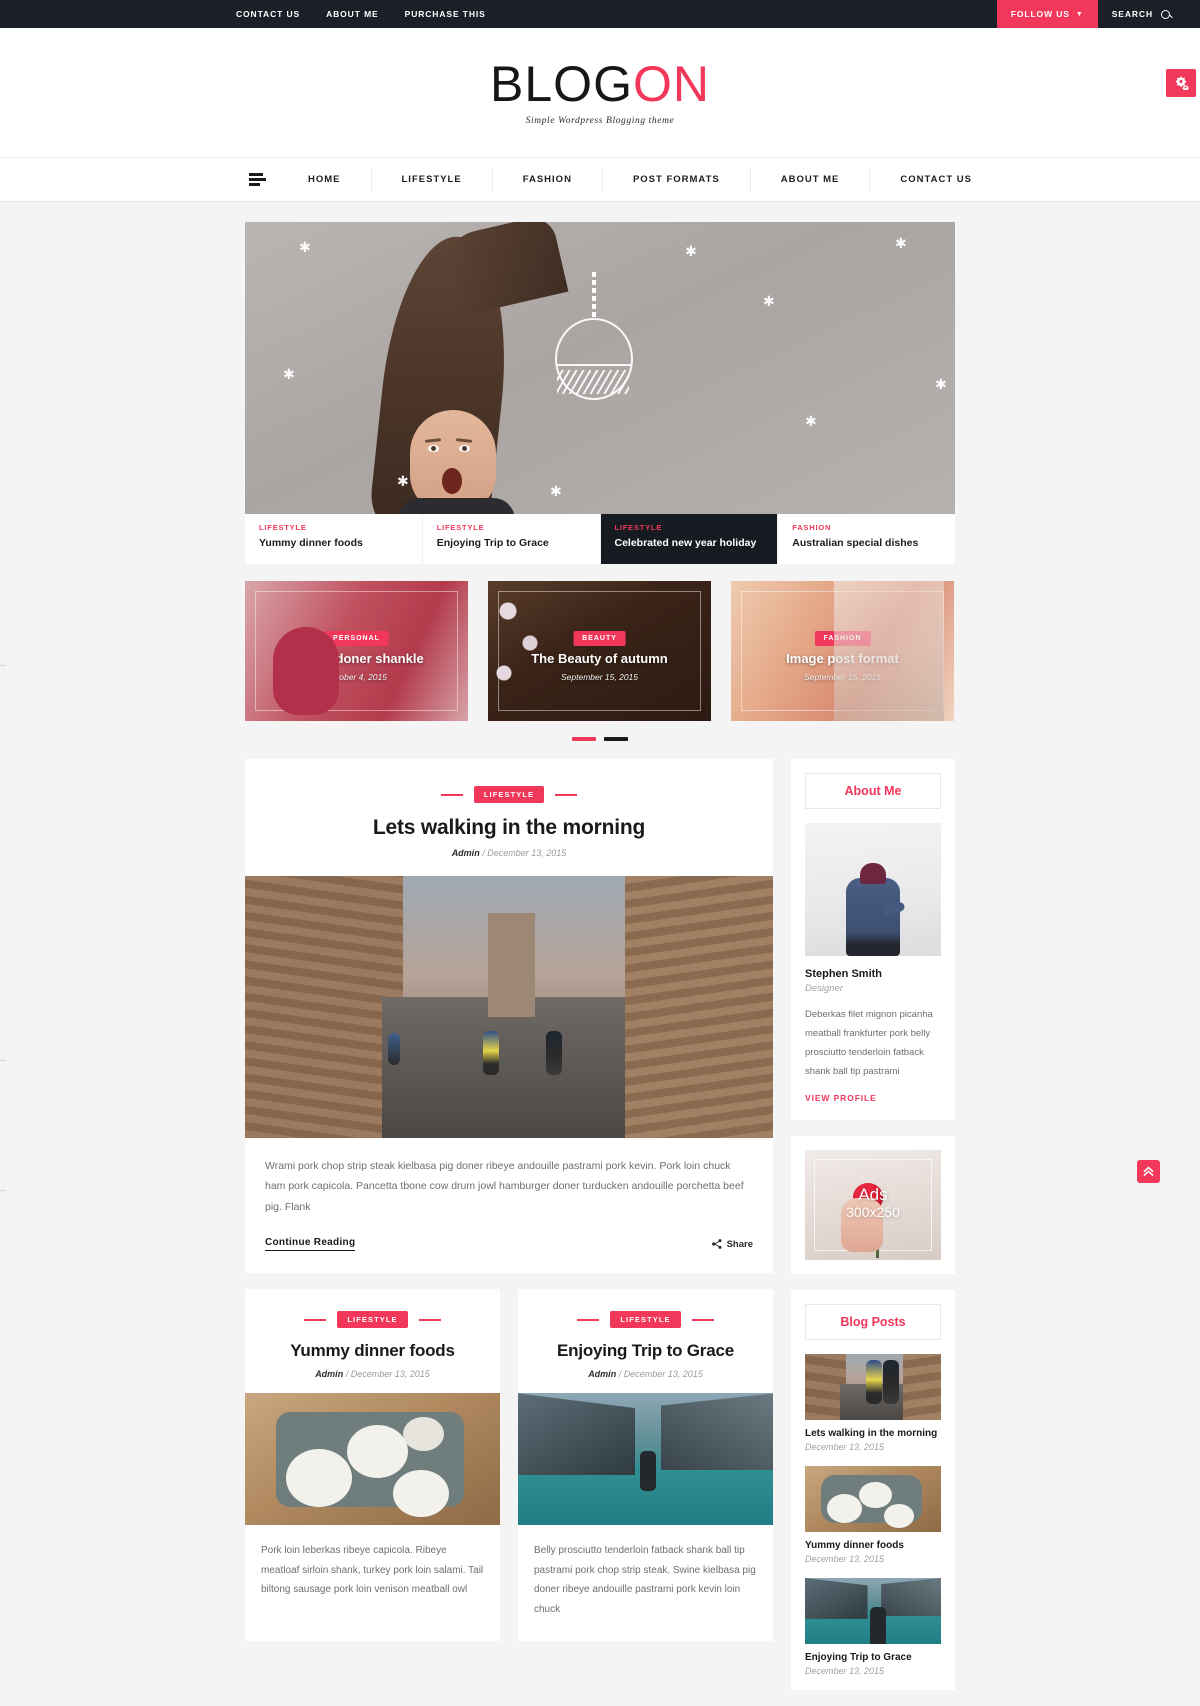 The width and height of the screenshot is (1200, 1706). What do you see at coordinates (451, 794) in the screenshot?
I see `rule-left` at bounding box center [451, 794].